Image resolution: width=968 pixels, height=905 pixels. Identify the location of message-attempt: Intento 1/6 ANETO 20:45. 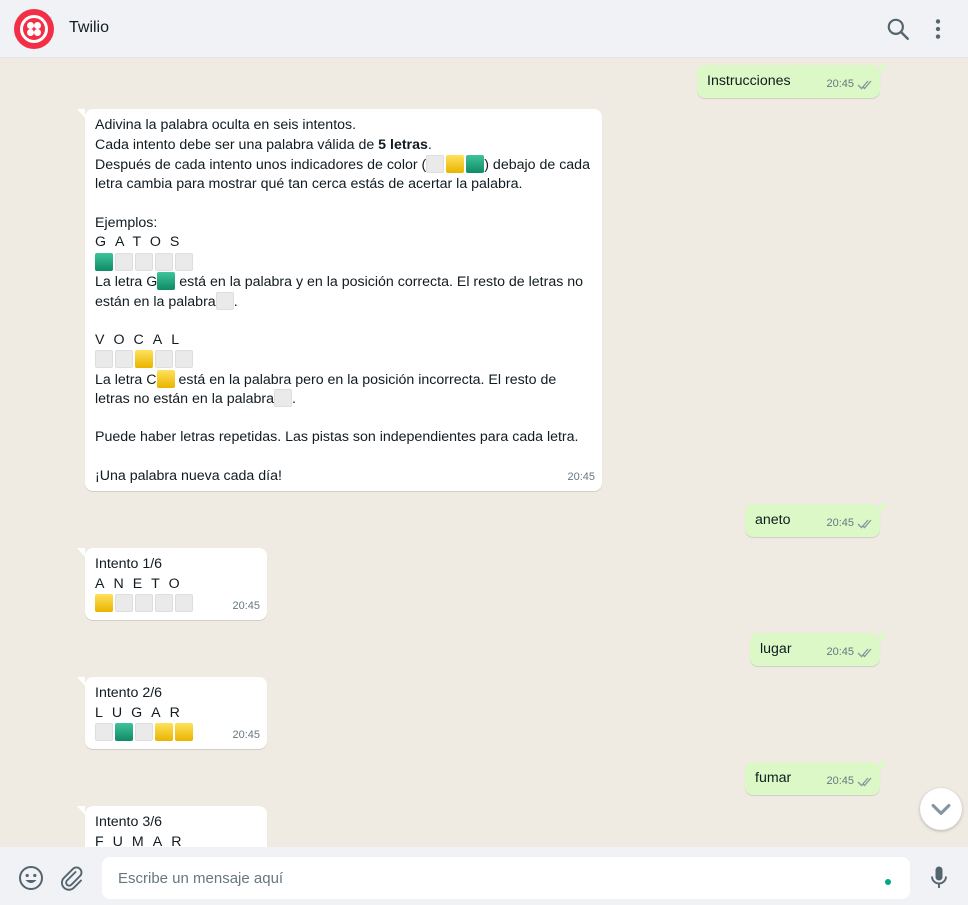
(172, 584).